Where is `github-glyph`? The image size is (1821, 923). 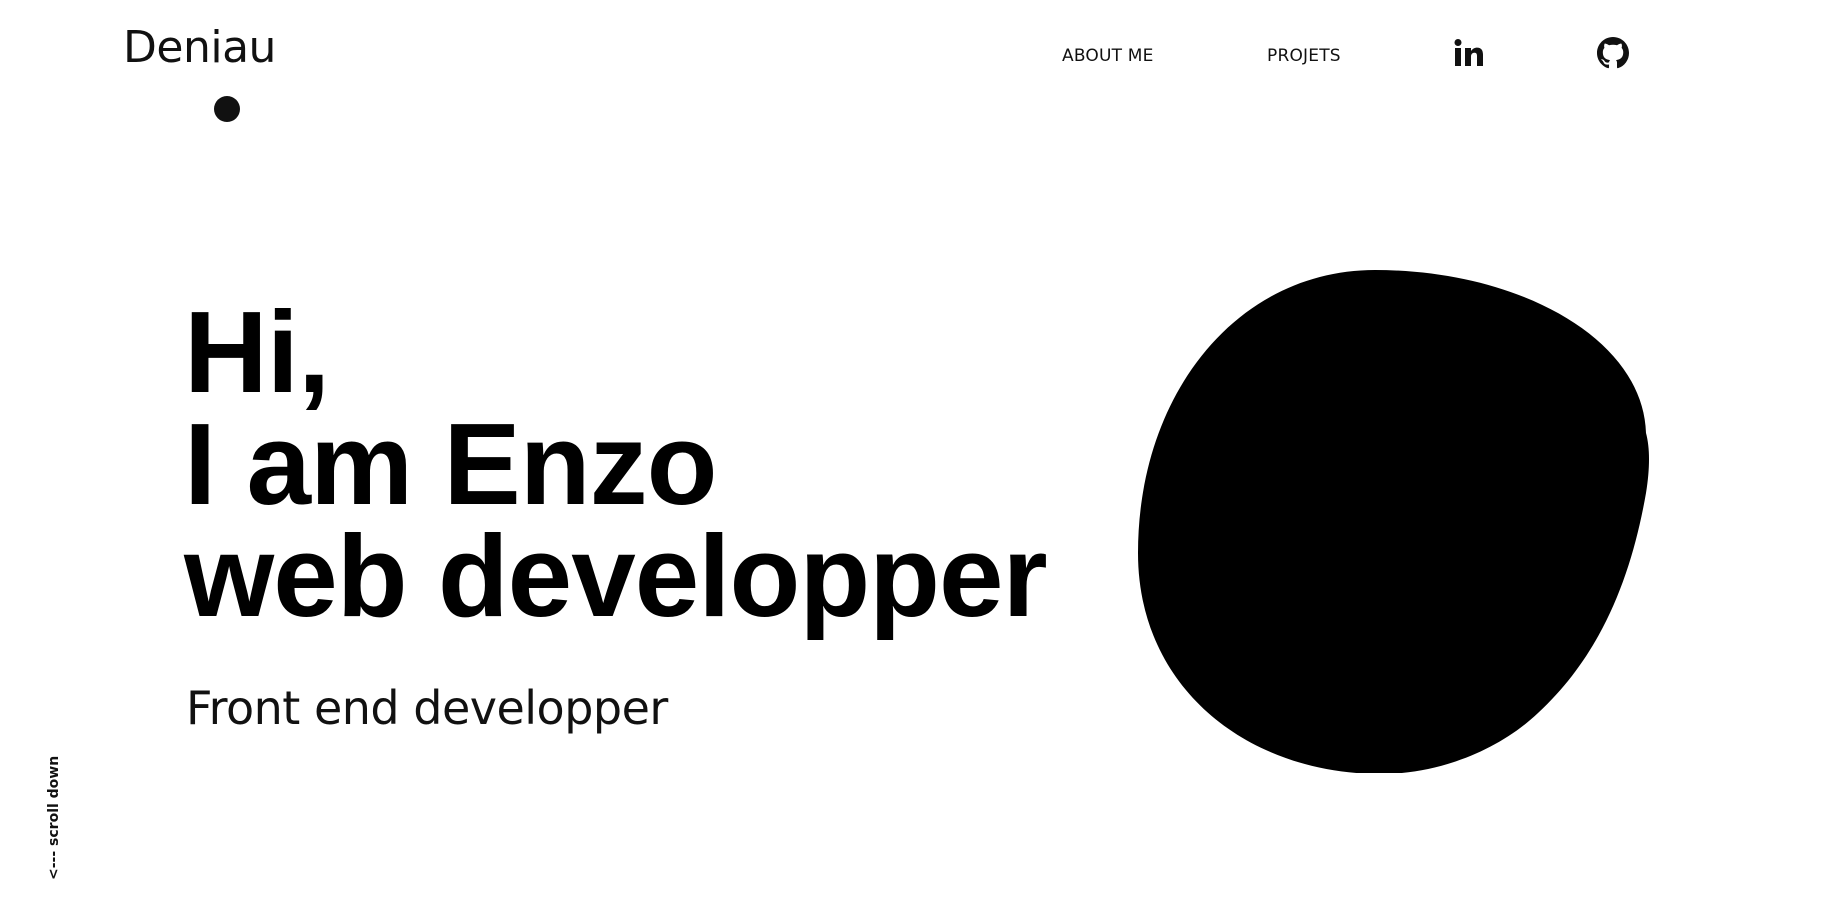 github-glyph is located at coordinates (1613, 53).